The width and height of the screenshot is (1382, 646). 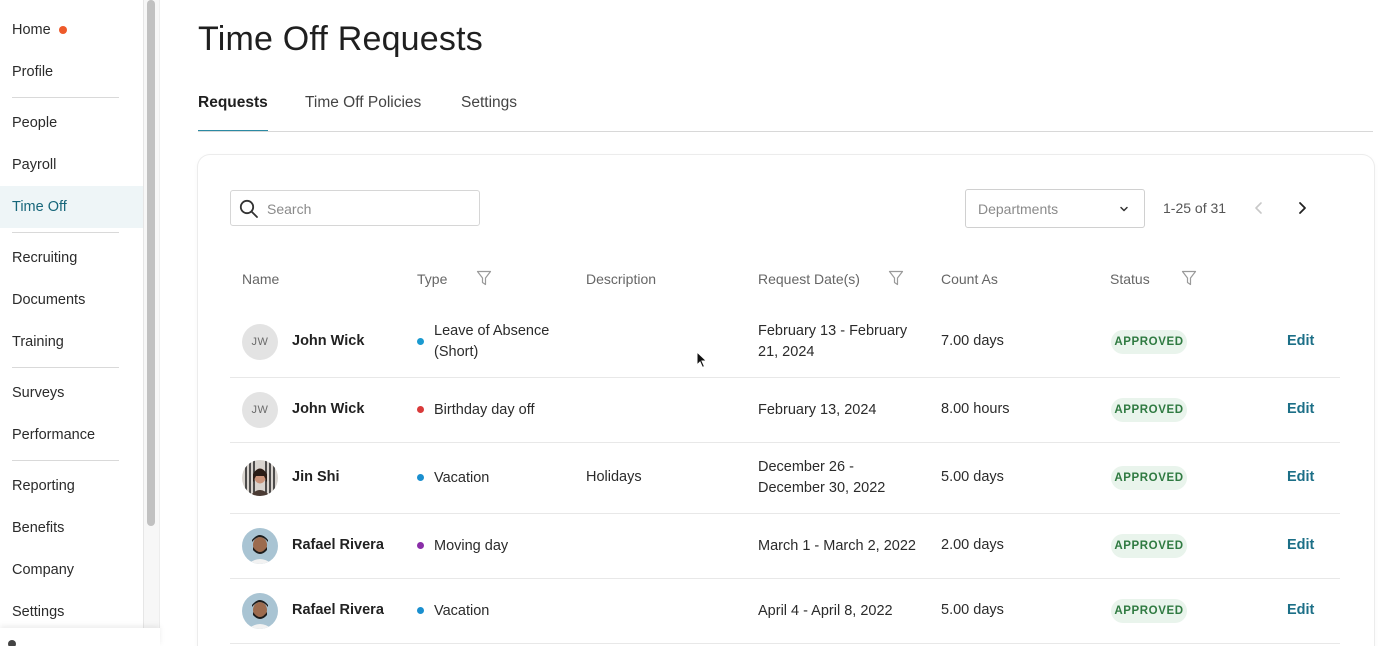 I want to click on sidebar-item-people: People, so click(x=72, y=123).